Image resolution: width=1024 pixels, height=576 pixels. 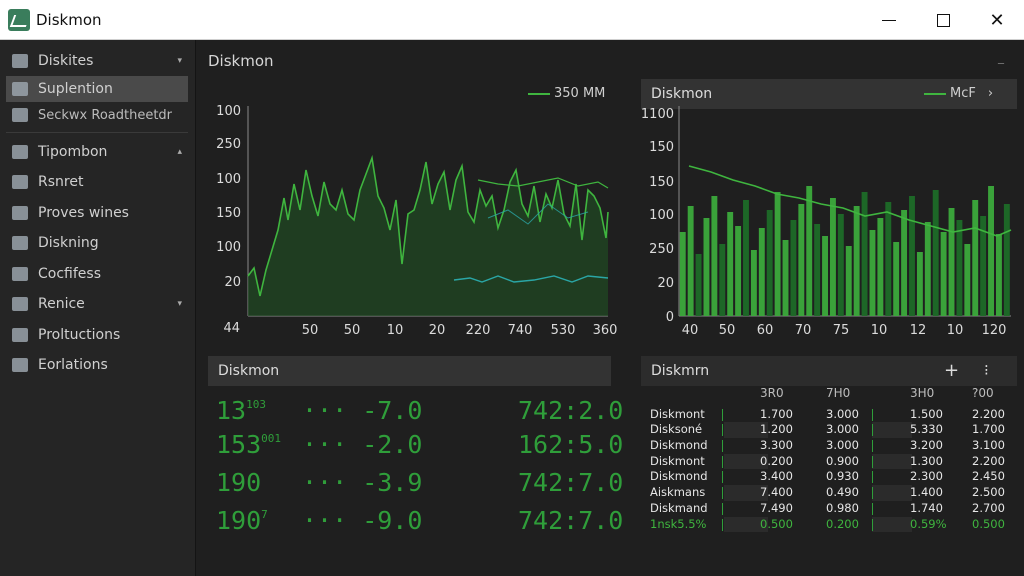 I want to click on table-row: Diskmand 7.490 0.980 1.740 2.700, so click(x=825, y=509).